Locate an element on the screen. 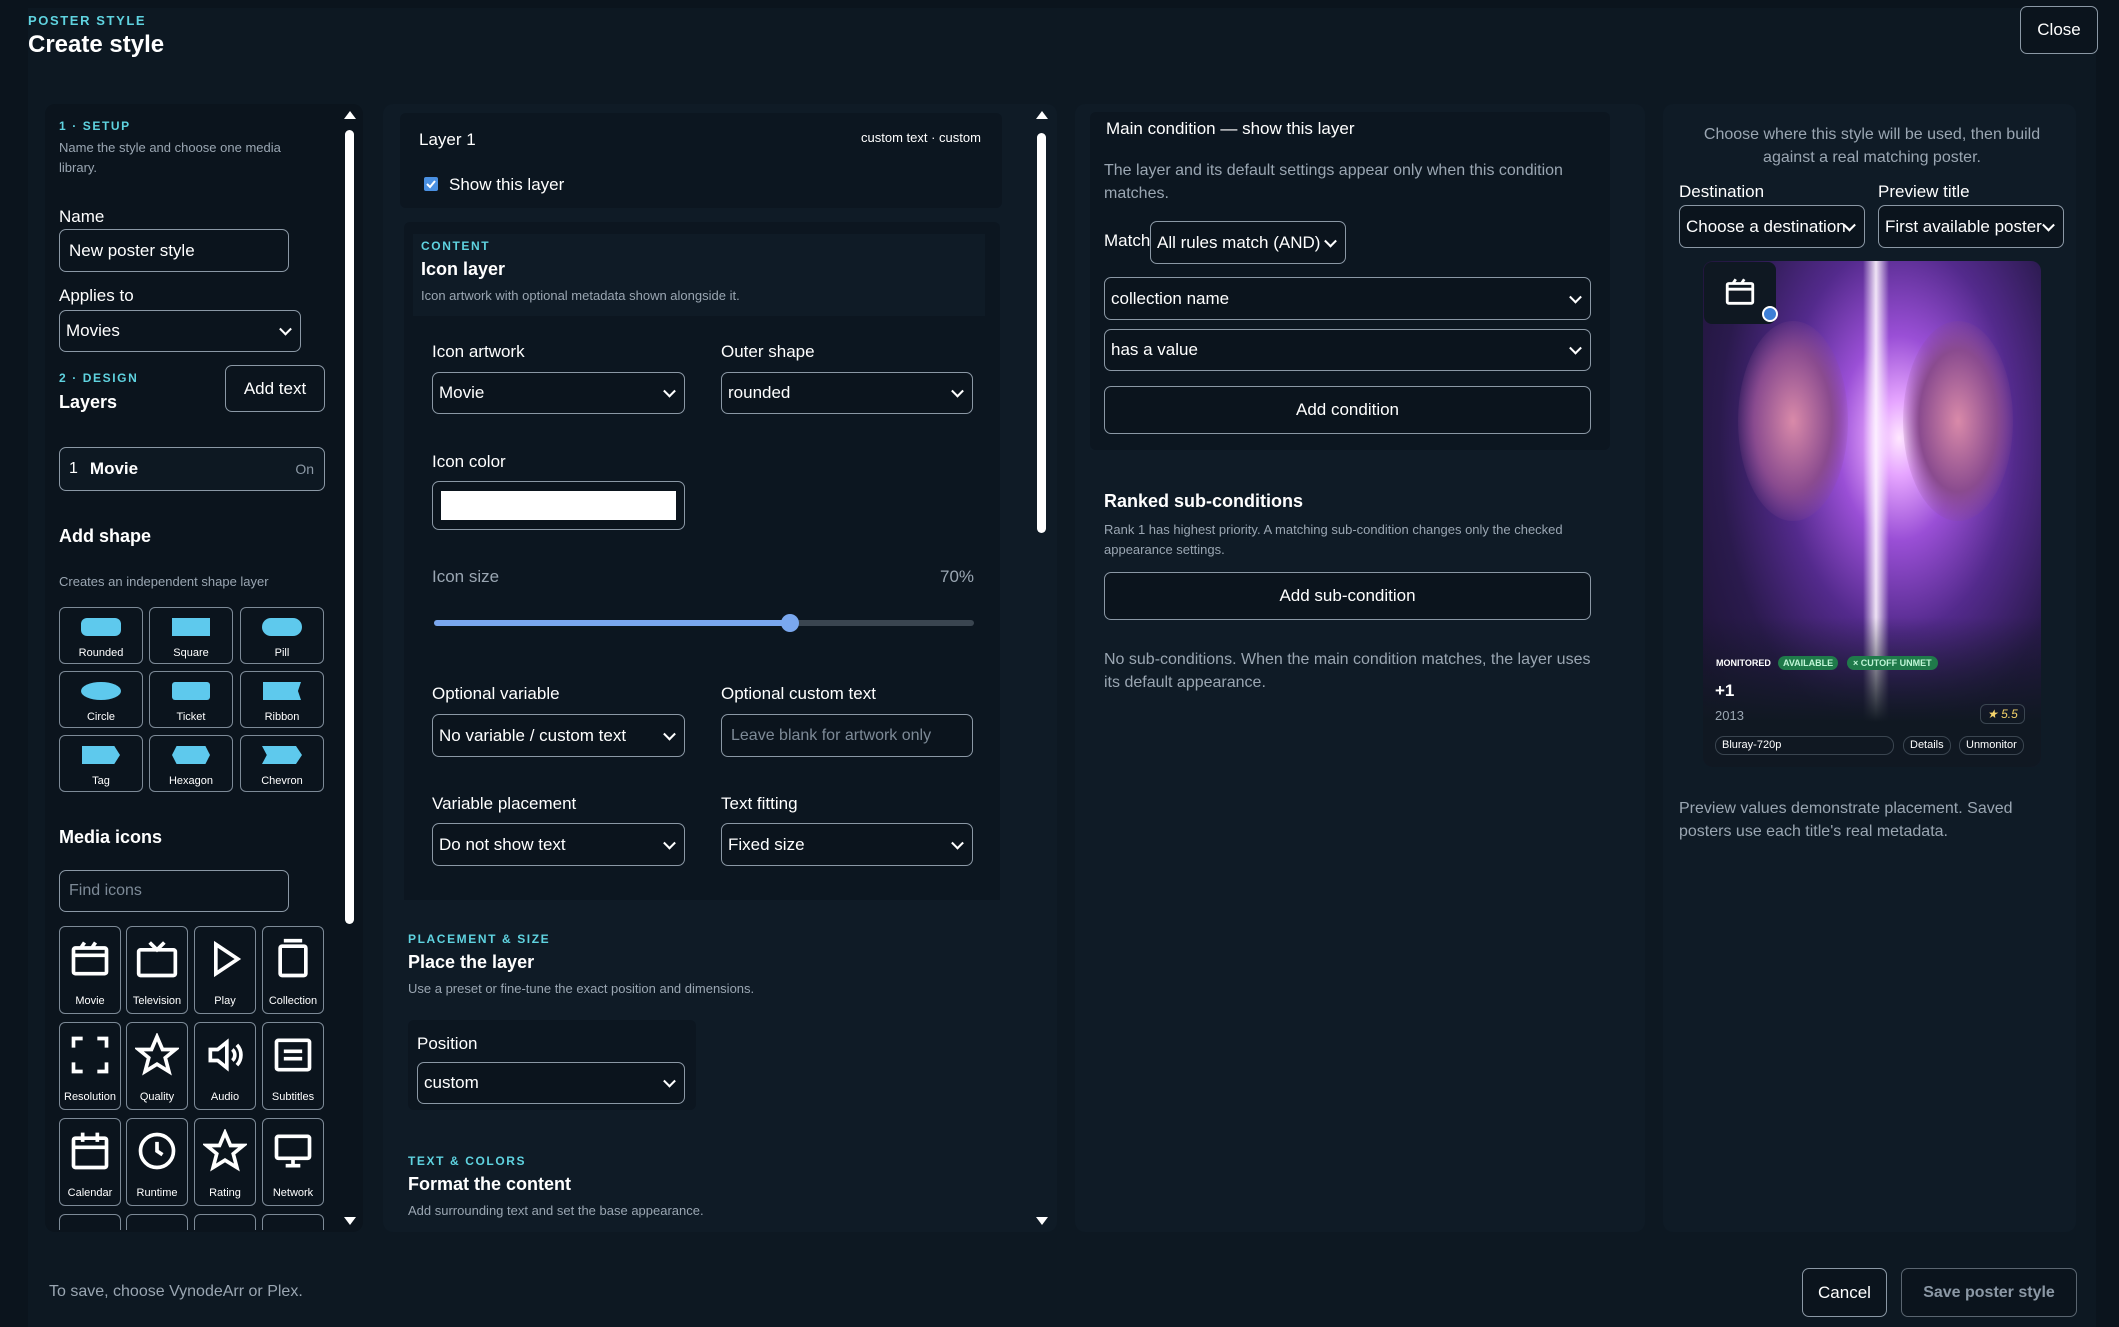 The height and width of the screenshot is (1327, 2119). layer-title: Layer 1 is located at coordinates (447, 139).